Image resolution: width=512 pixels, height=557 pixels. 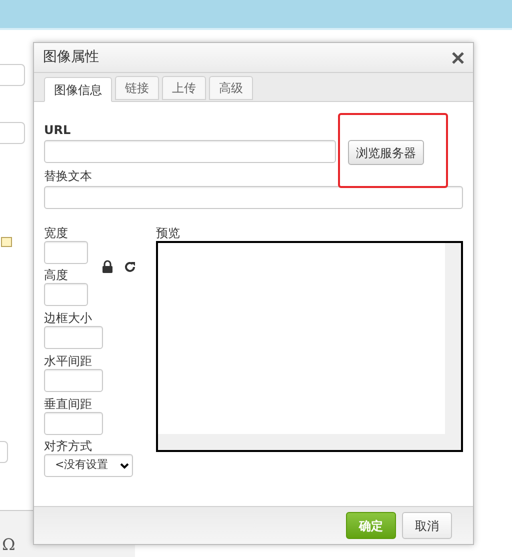 What do you see at coordinates (6, 242) in the screenshot?
I see `image-icon` at bounding box center [6, 242].